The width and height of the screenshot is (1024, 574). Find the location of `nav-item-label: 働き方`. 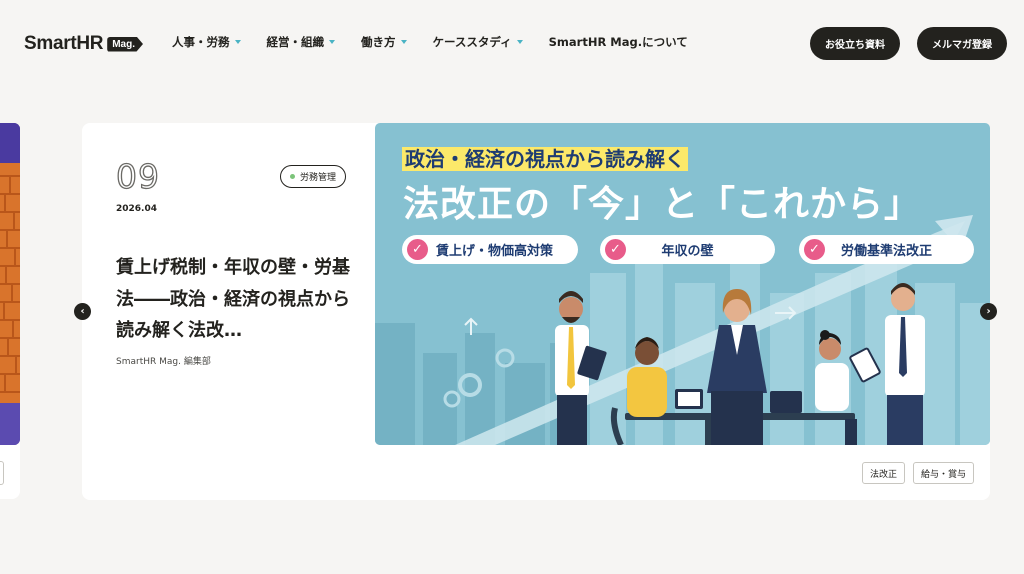

nav-item-label: 働き方 is located at coordinates (378, 42).